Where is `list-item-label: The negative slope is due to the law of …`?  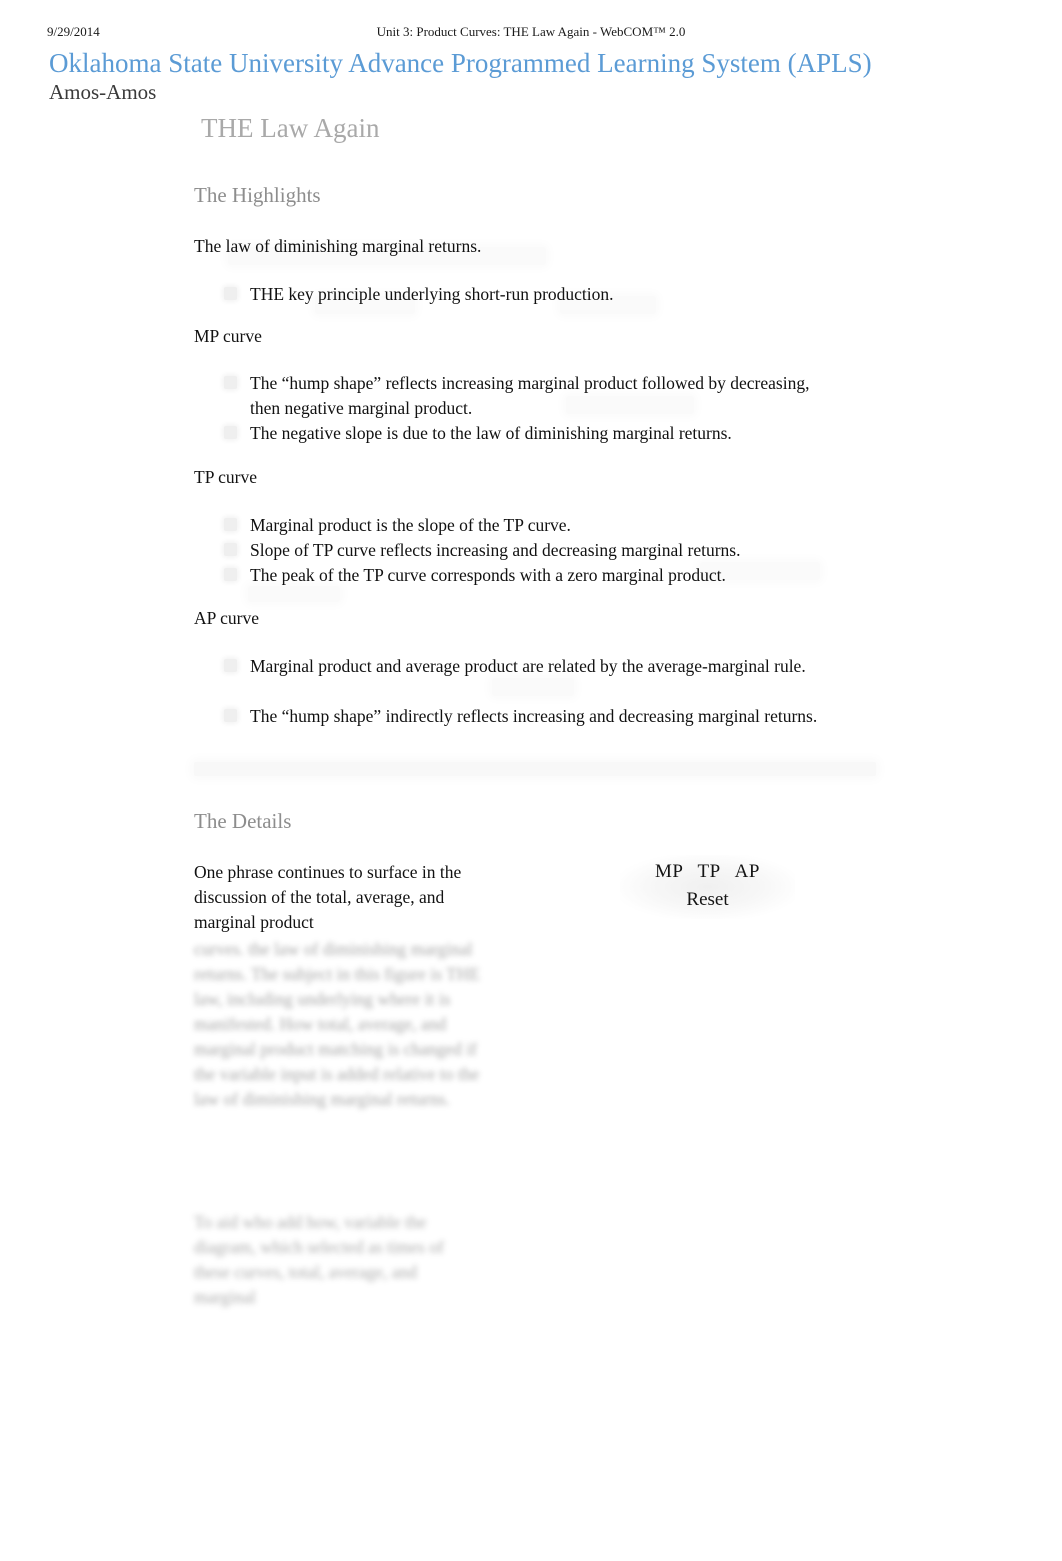 list-item-label: The negative slope is due to the law of … is located at coordinates (491, 433).